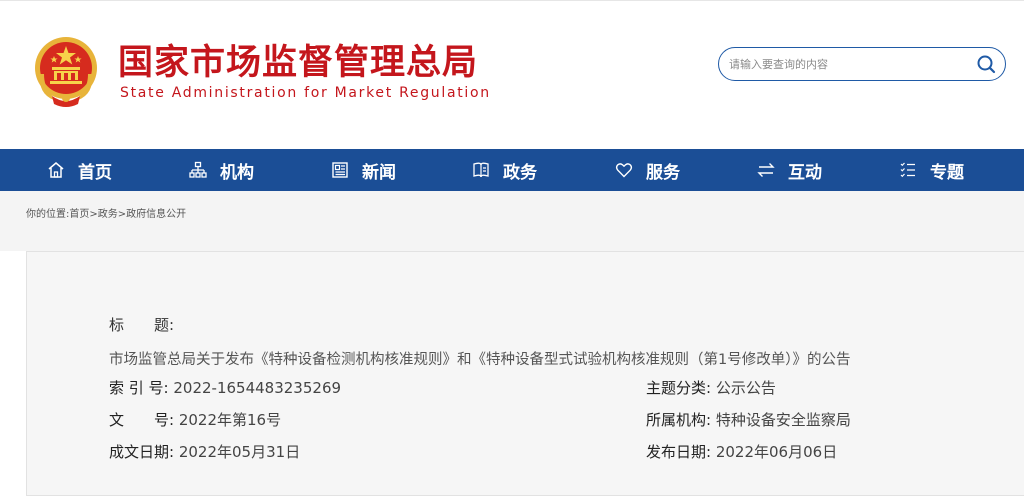 The image size is (1024, 496). I want to click on nav-item-label: 政务, so click(520, 172).